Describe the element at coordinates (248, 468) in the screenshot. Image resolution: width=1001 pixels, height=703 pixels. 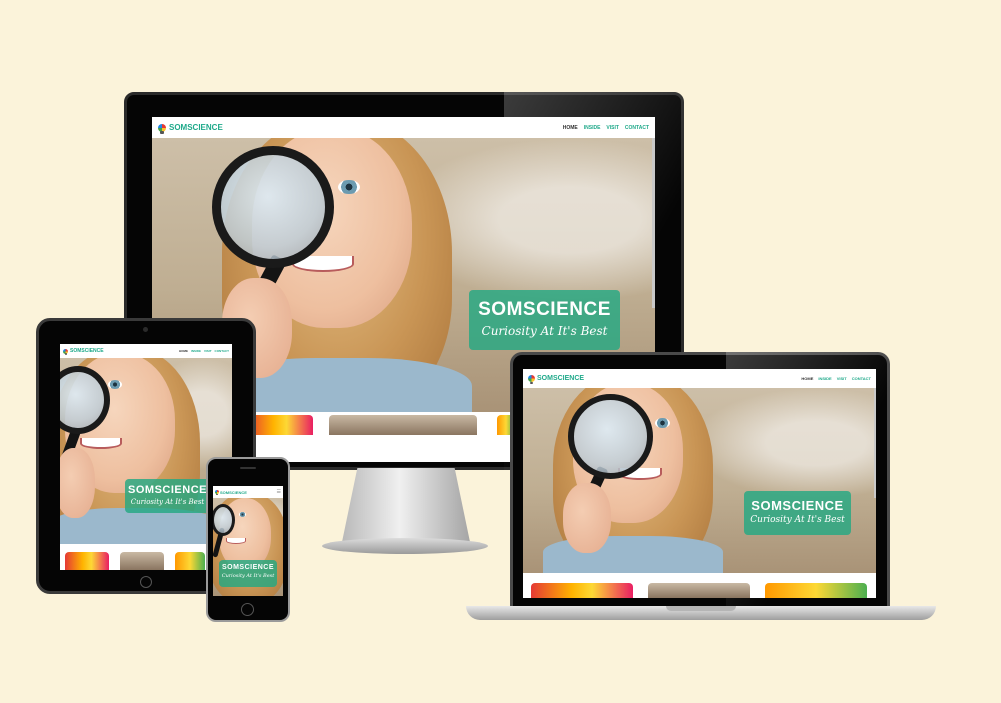
I see `phone-speaker` at that location.